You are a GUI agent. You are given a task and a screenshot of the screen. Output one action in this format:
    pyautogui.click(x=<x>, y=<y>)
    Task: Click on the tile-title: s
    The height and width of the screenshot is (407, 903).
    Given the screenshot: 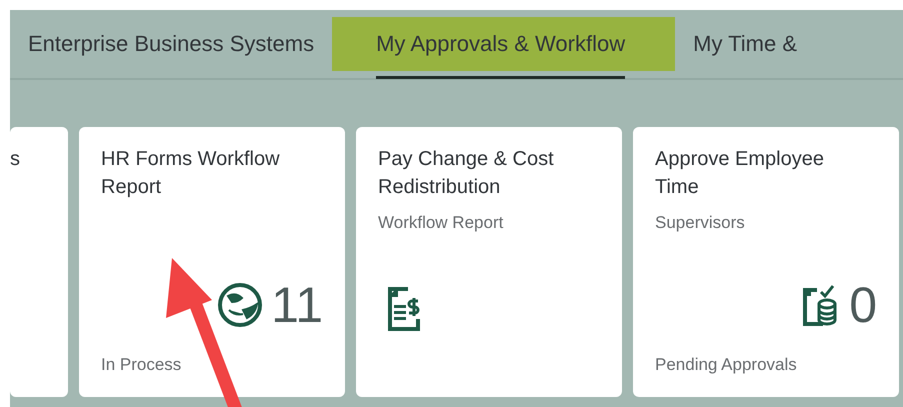 What is the action you would take?
    pyautogui.click(x=15, y=159)
    